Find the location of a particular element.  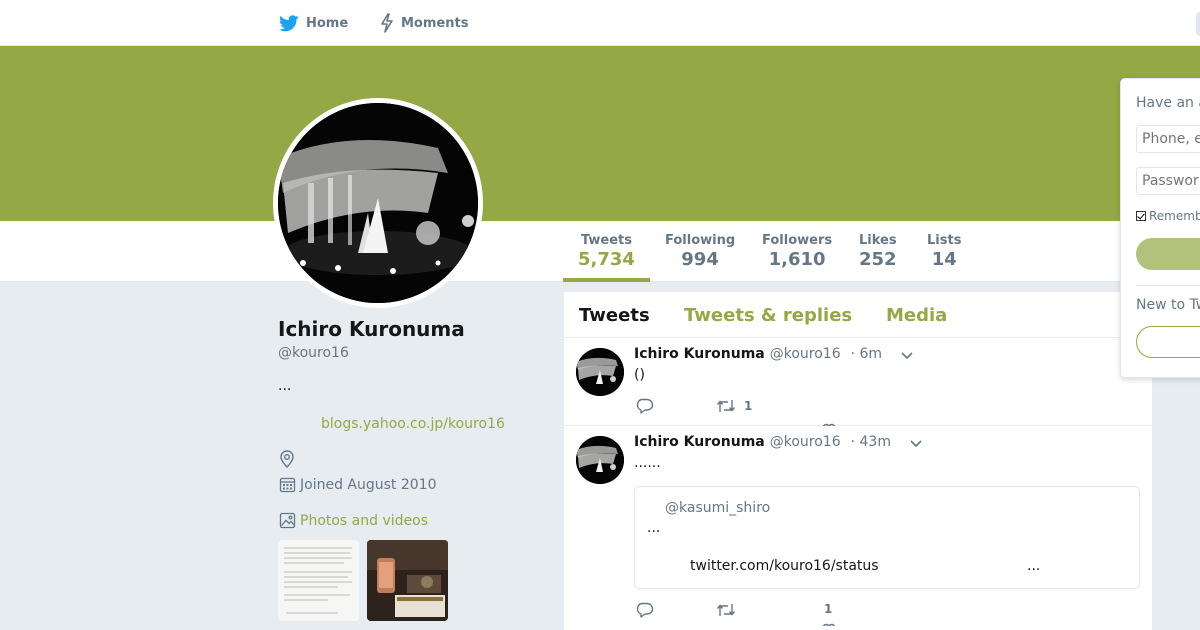

stat-following: Following 994 is located at coordinates (700, 252).